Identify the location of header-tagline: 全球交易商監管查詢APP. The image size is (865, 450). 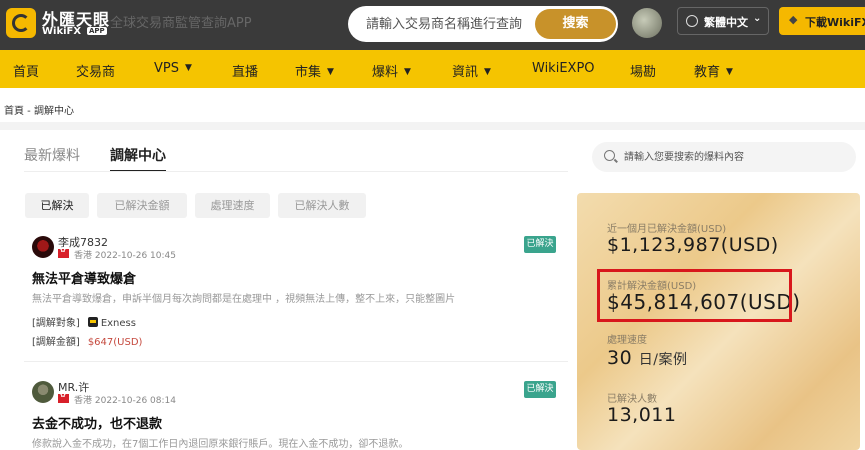
(181, 23).